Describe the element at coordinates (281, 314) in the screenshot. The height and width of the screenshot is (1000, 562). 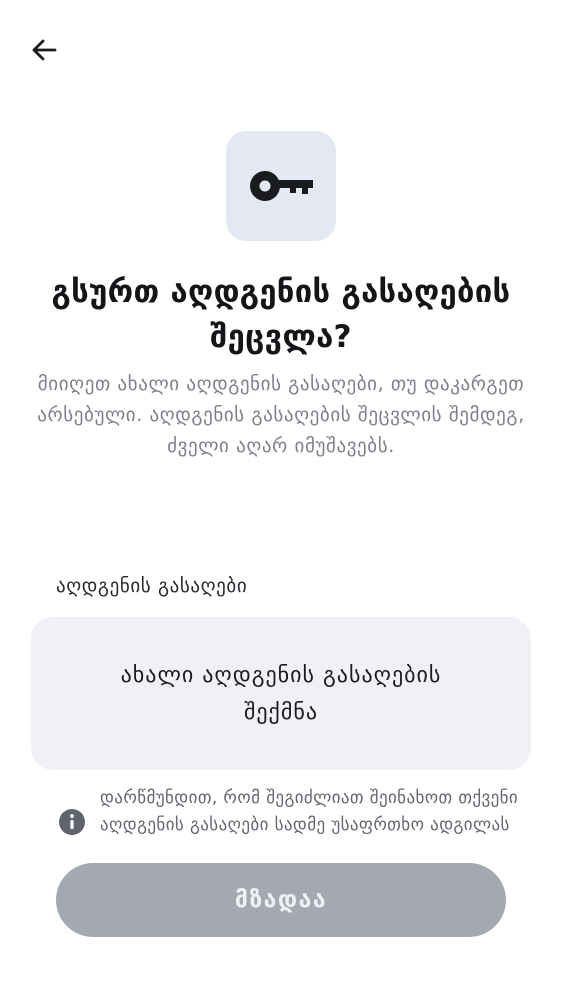
I see `page-title: გსურთ აღდგენის გასაღების შეცვლა?` at that location.